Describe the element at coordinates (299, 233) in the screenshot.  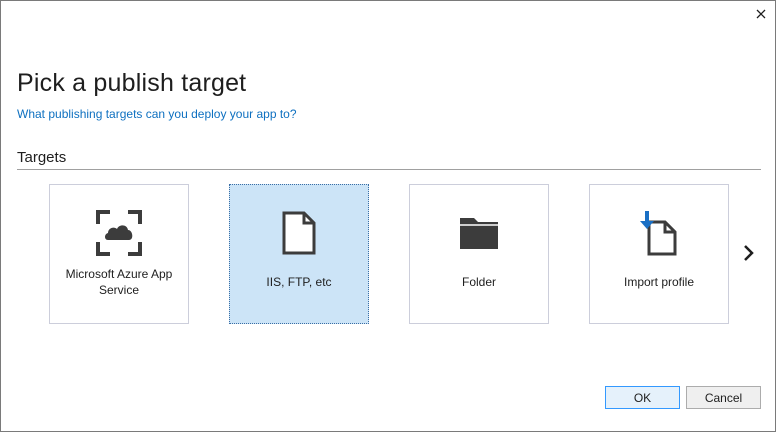
I see `document-icon` at that location.